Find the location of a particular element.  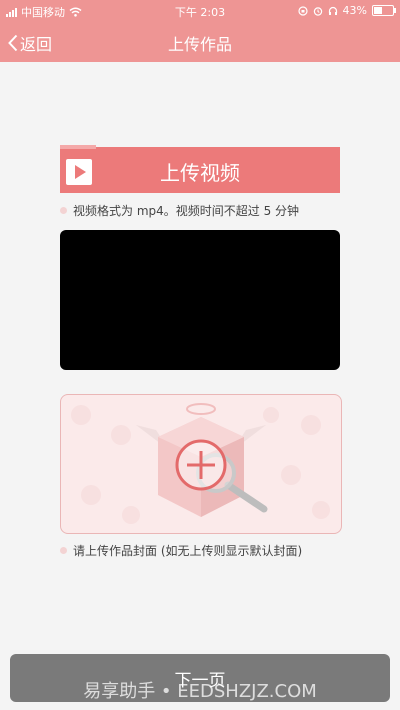

battery-percent: 43% is located at coordinates (354, 10).